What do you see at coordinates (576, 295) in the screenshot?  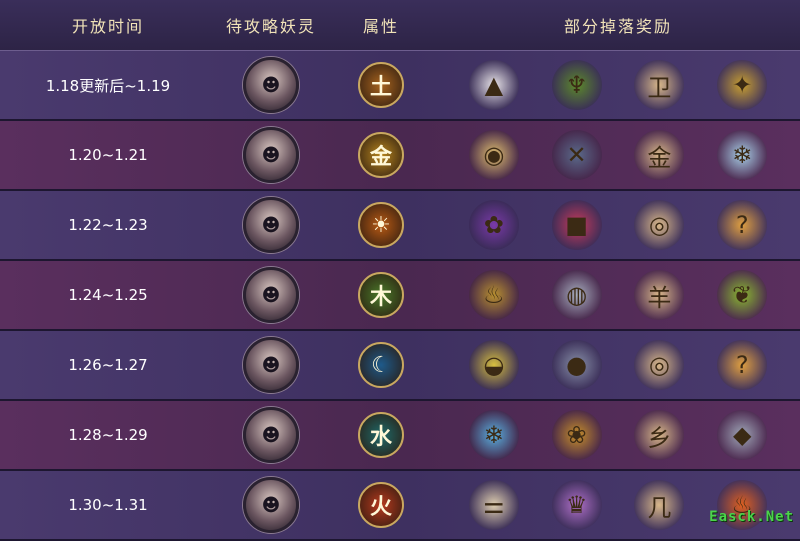 I see `silver-gourd-icon: ◍` at bounding box center [576, 295].